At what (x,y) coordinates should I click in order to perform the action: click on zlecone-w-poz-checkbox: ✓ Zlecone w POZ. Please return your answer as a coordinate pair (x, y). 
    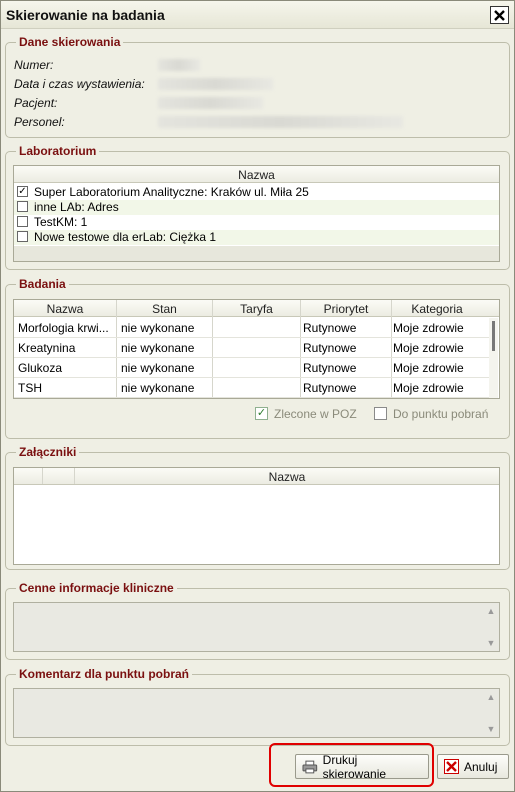
    Looking at the image, I should click on (306, 414).